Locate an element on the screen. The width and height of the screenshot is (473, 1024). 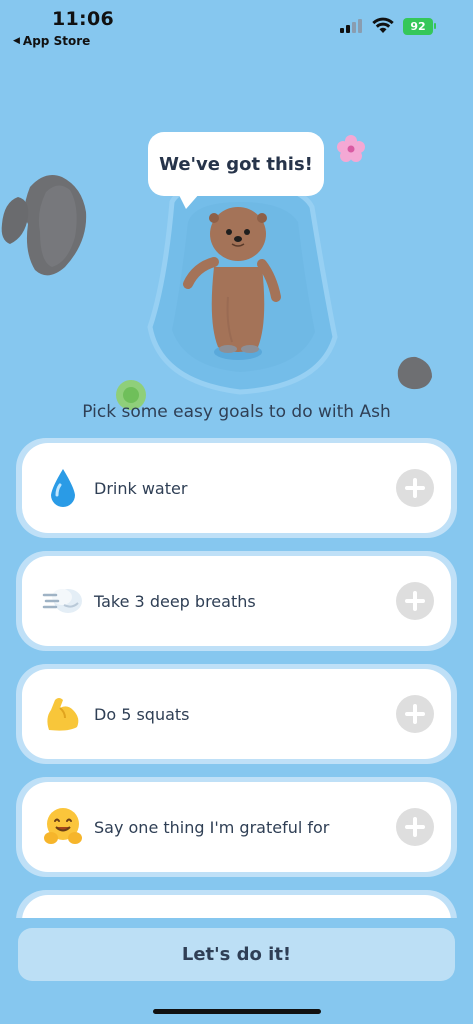
cellular-signal-icon is located at coordinates (351, 26).